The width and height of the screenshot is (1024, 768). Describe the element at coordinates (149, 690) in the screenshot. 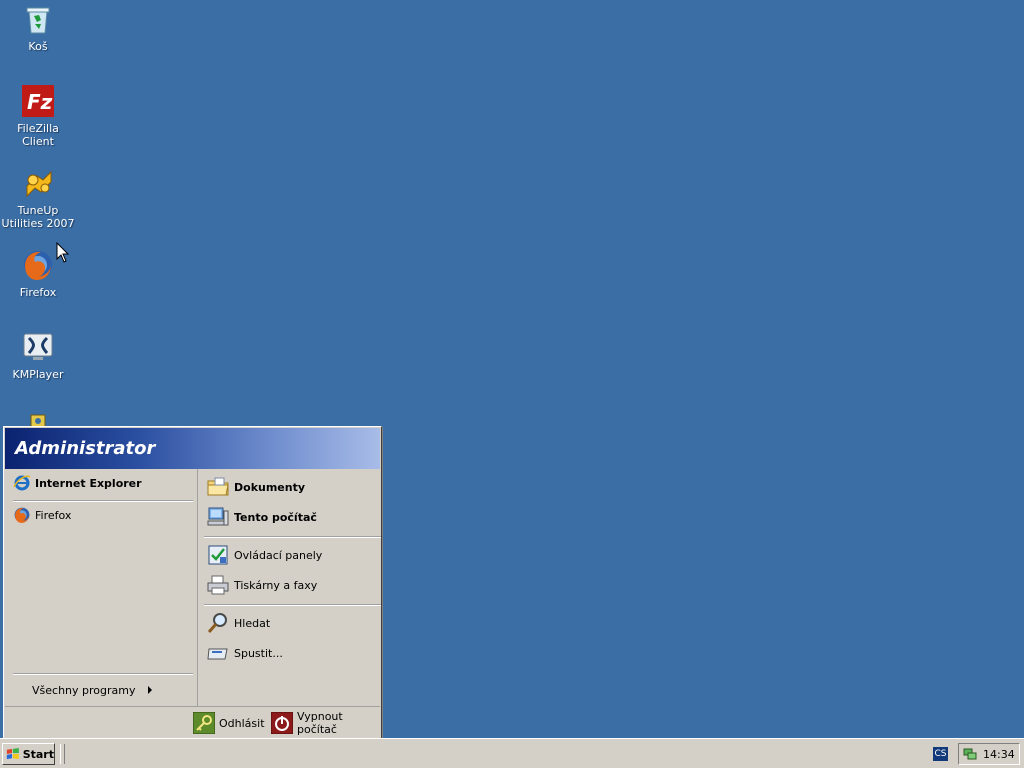

I see `arrow-right-icon` at that location.